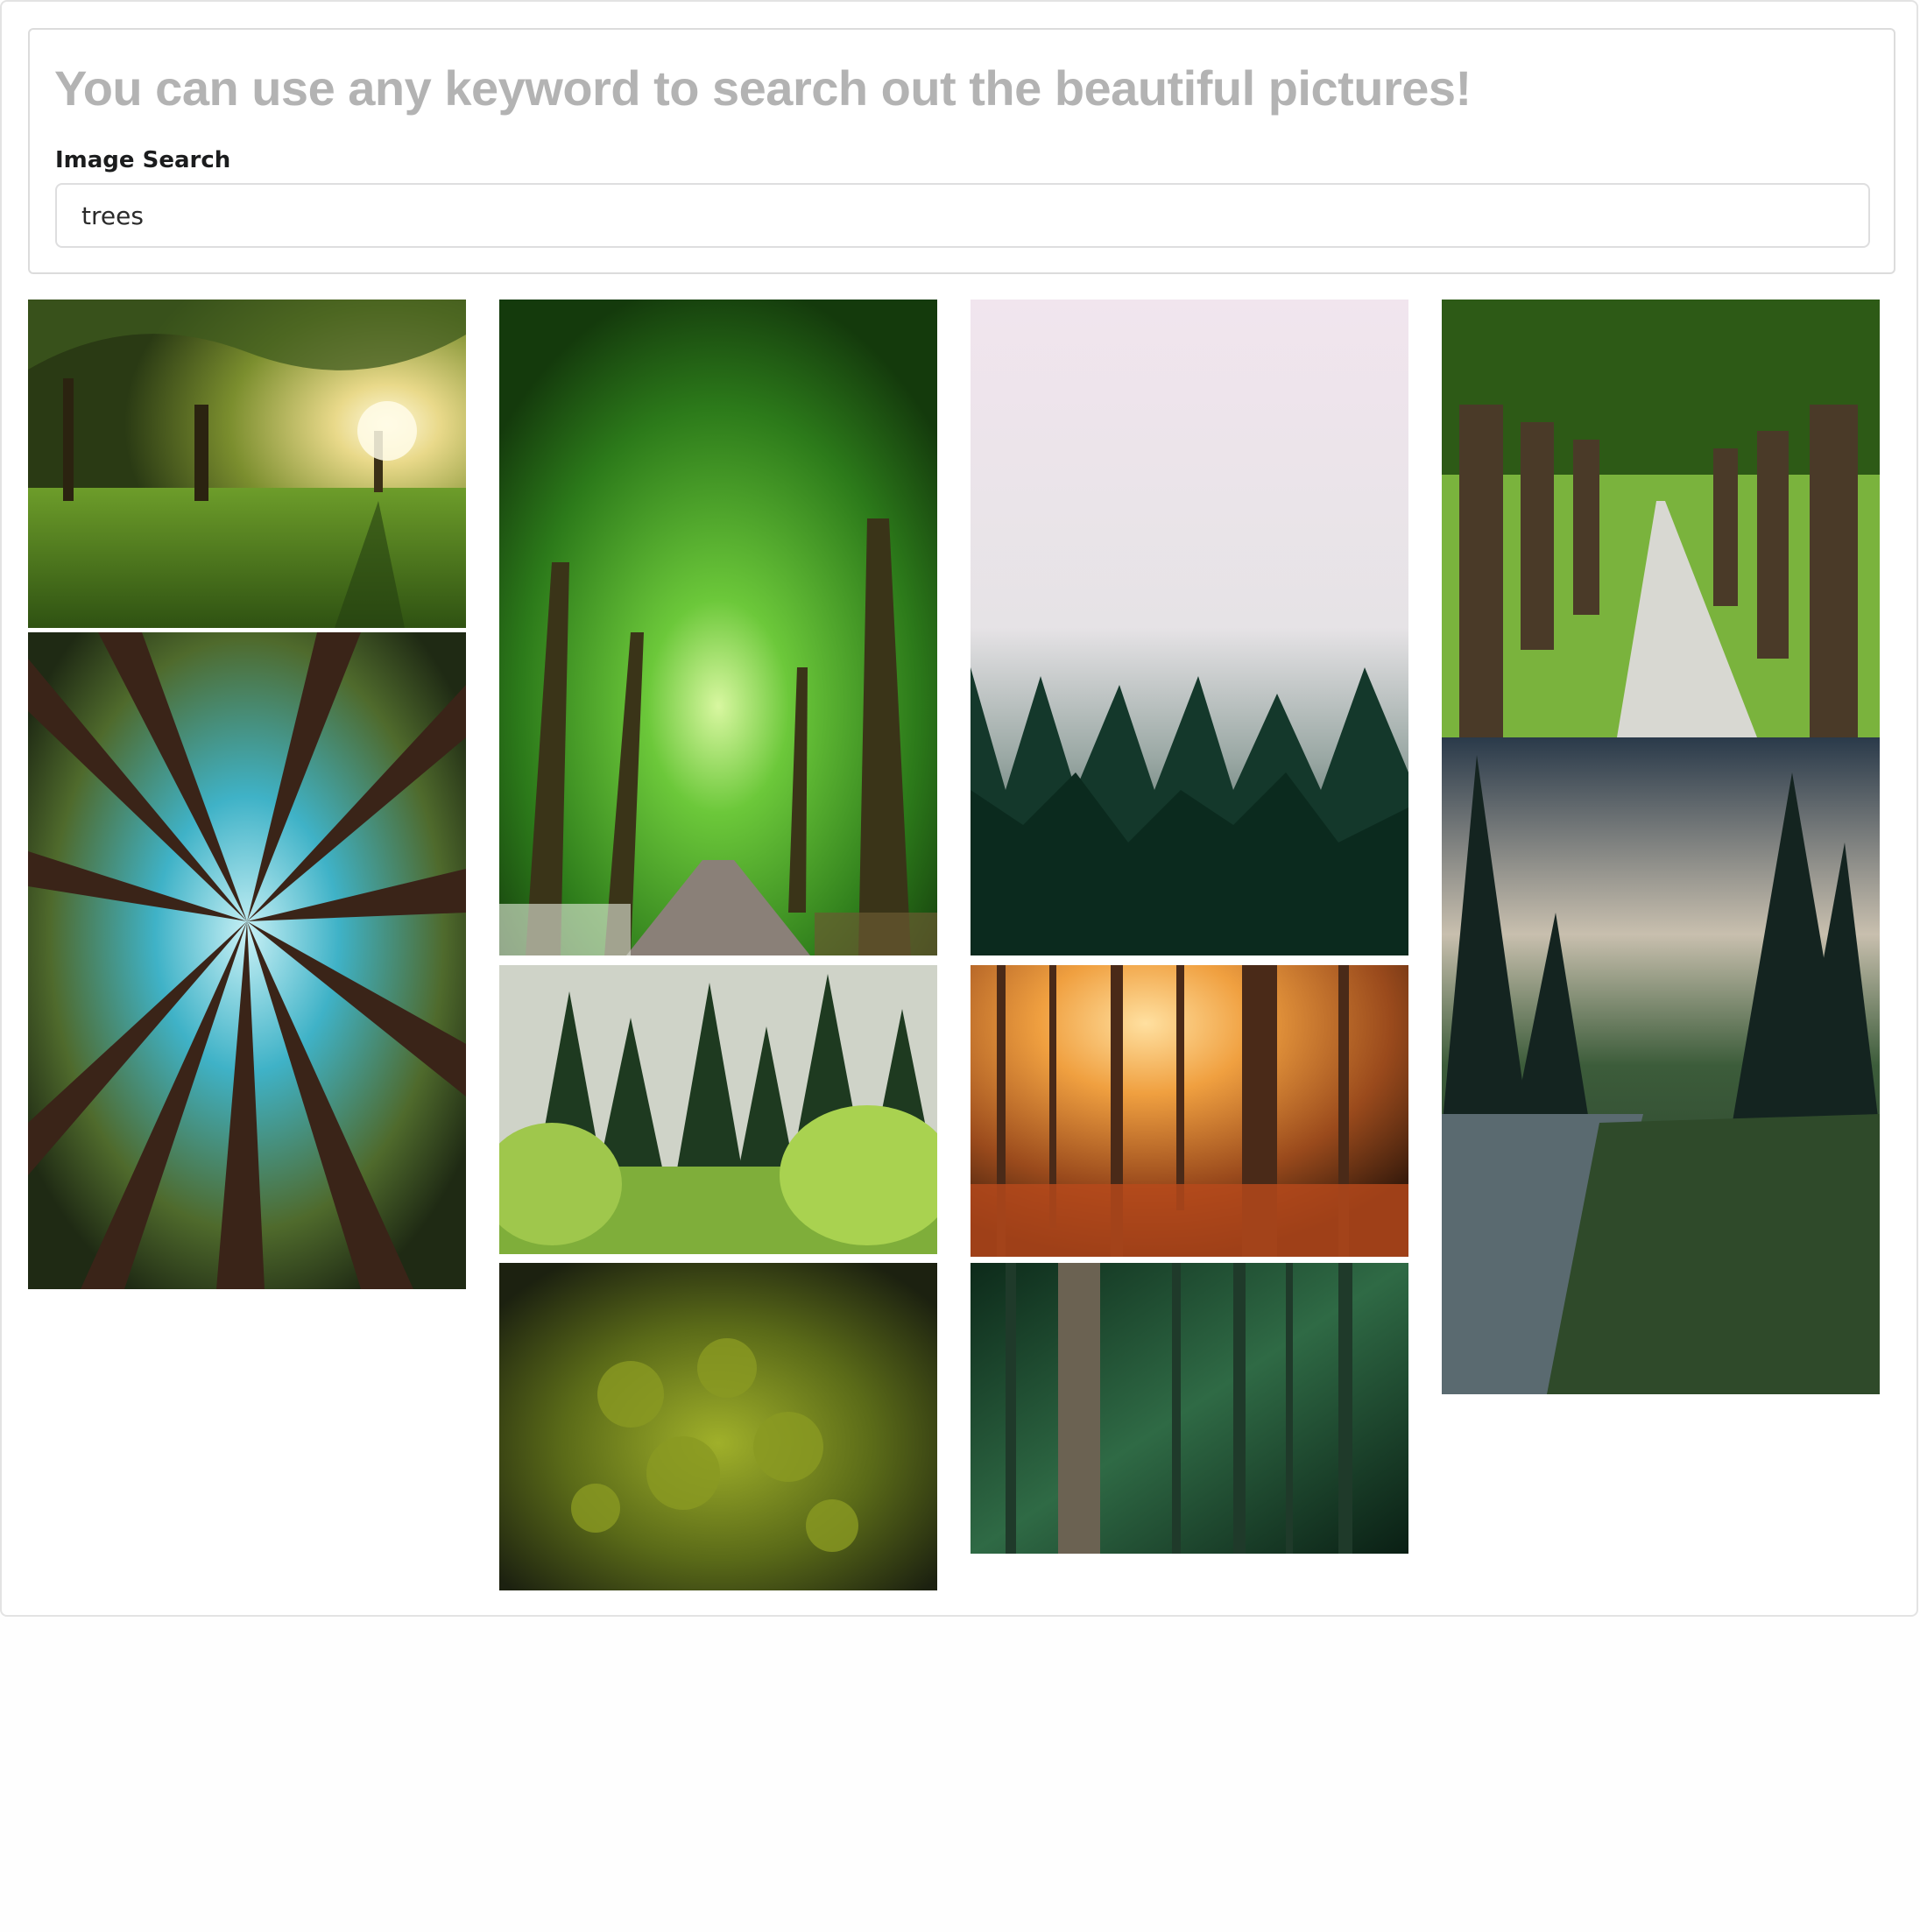 Image resolution: width=1920 pixels, height=1932 pixels. I want to click on image-autumn-forest, so click(1189, 1111).